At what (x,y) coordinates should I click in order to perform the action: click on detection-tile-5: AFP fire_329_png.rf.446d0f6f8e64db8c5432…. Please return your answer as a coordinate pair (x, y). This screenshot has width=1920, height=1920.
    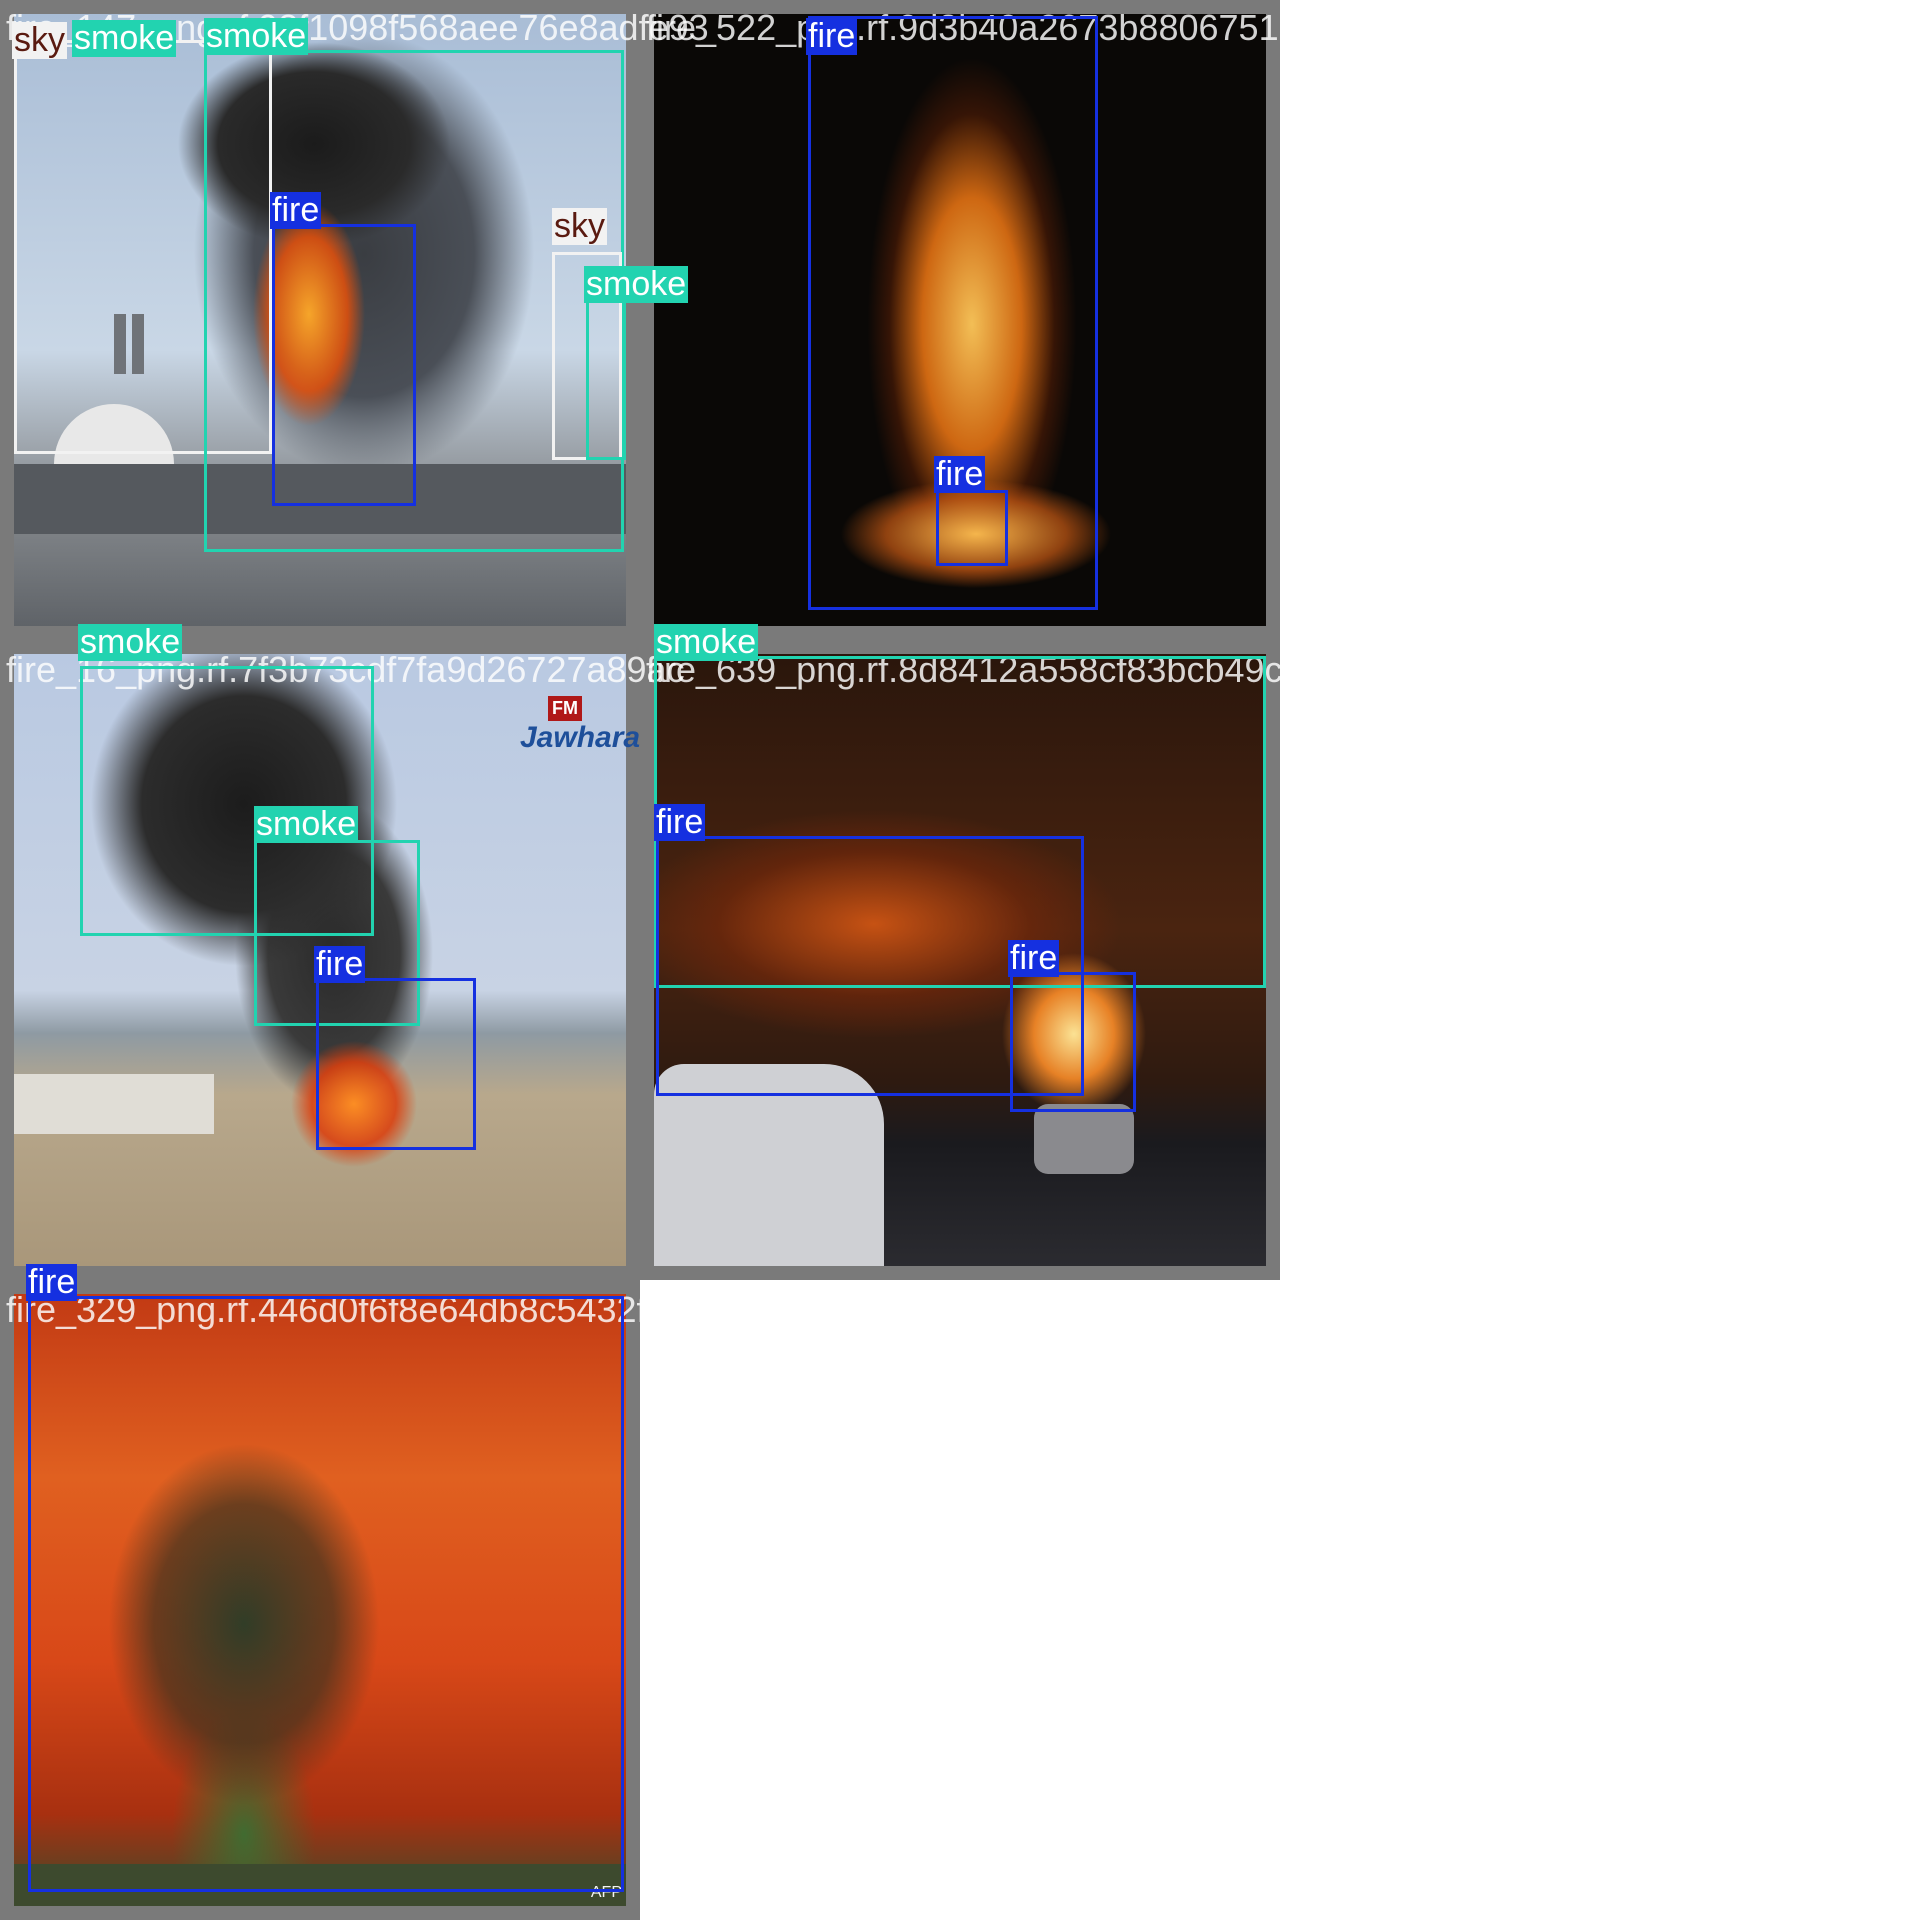
    Looking at the image, I should click on (353, 1592).